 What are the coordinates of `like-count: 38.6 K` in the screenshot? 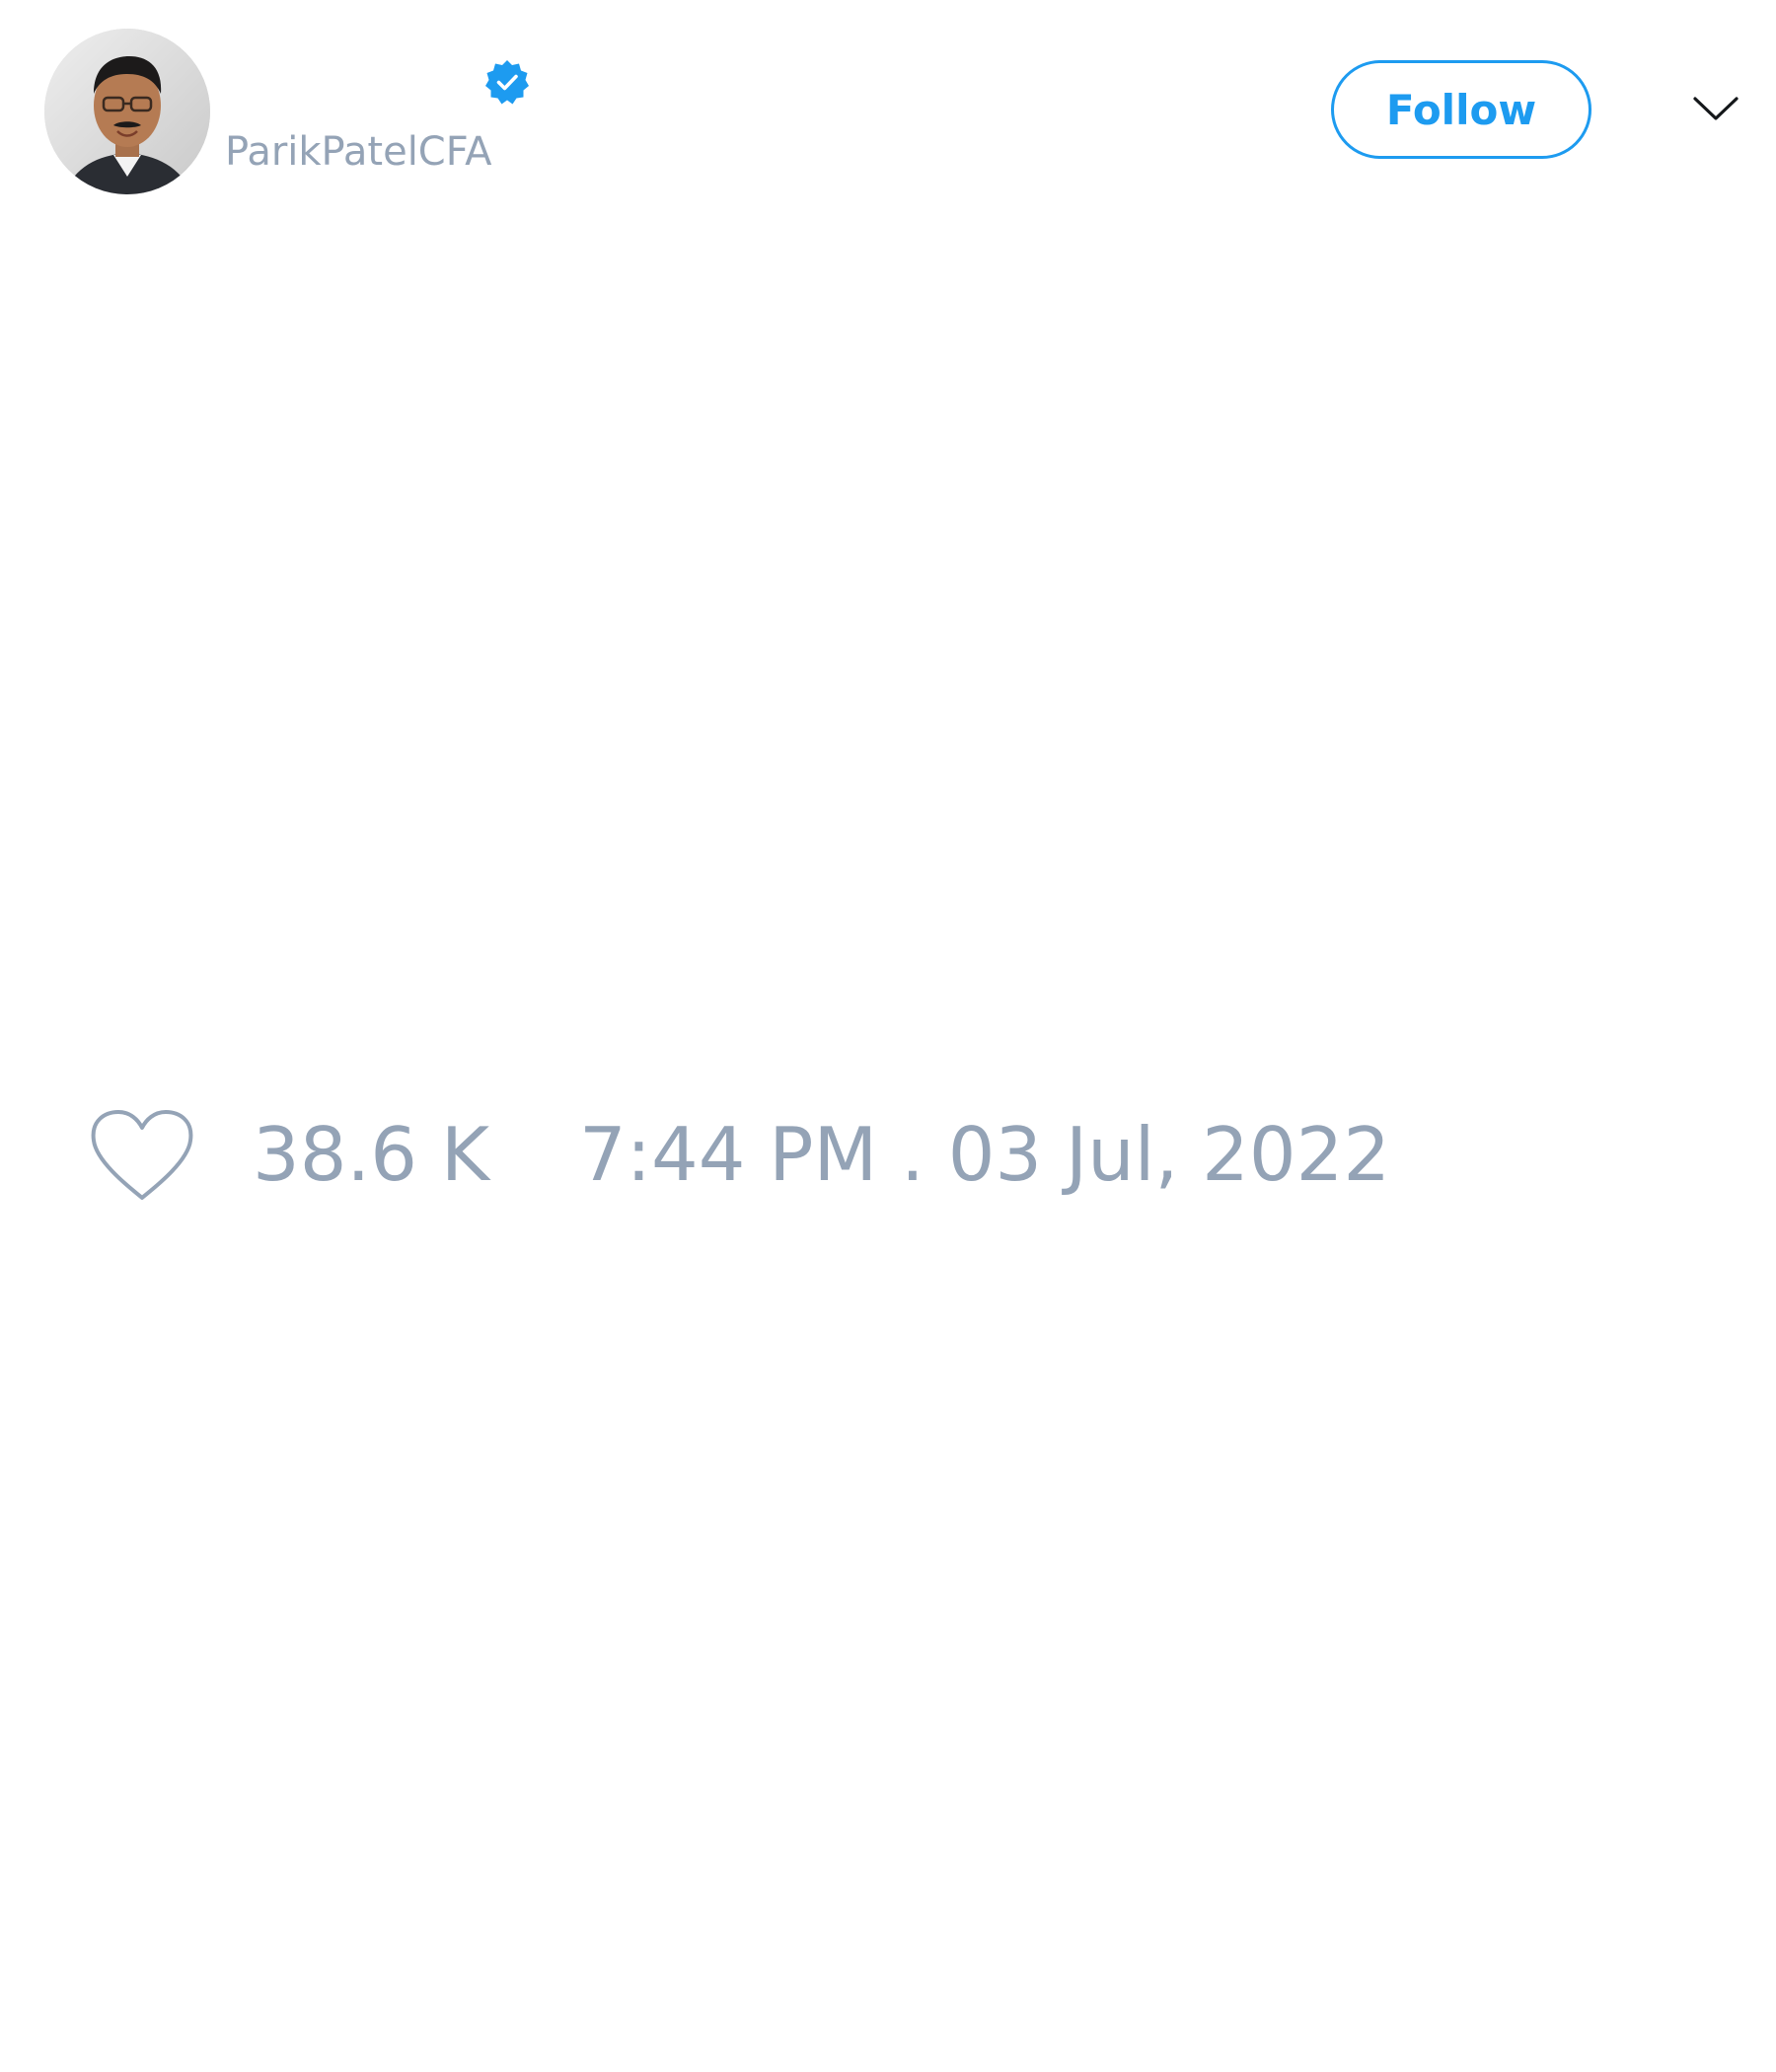 It's located at (372, 1155).